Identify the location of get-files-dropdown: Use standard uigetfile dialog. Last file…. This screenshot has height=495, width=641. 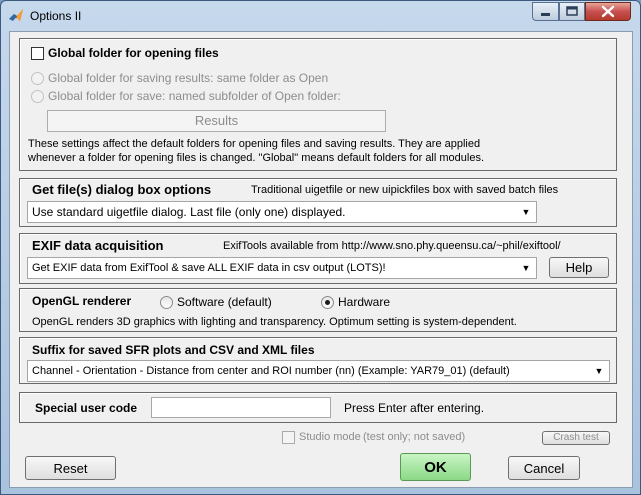
(282, 212).